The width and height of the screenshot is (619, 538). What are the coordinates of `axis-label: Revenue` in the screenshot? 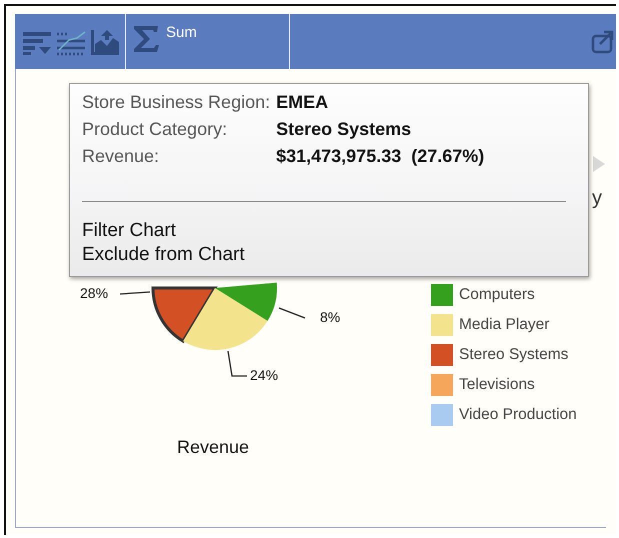 It's located at (213, 447).